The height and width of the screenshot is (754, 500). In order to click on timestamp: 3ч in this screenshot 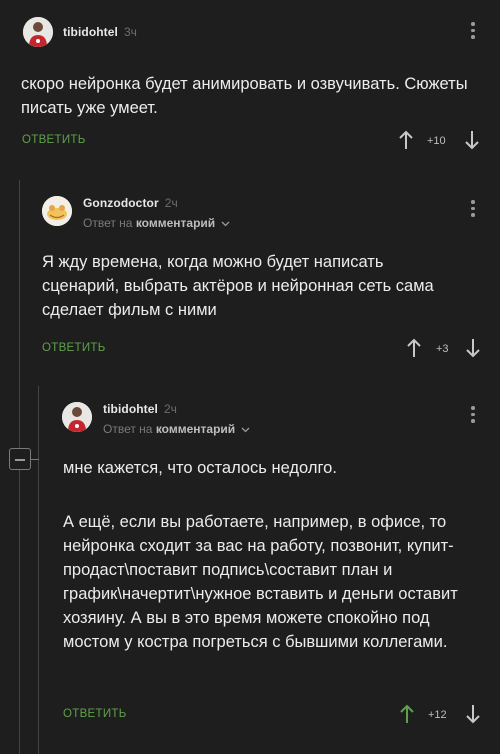, I will do `click(130, 32)`.